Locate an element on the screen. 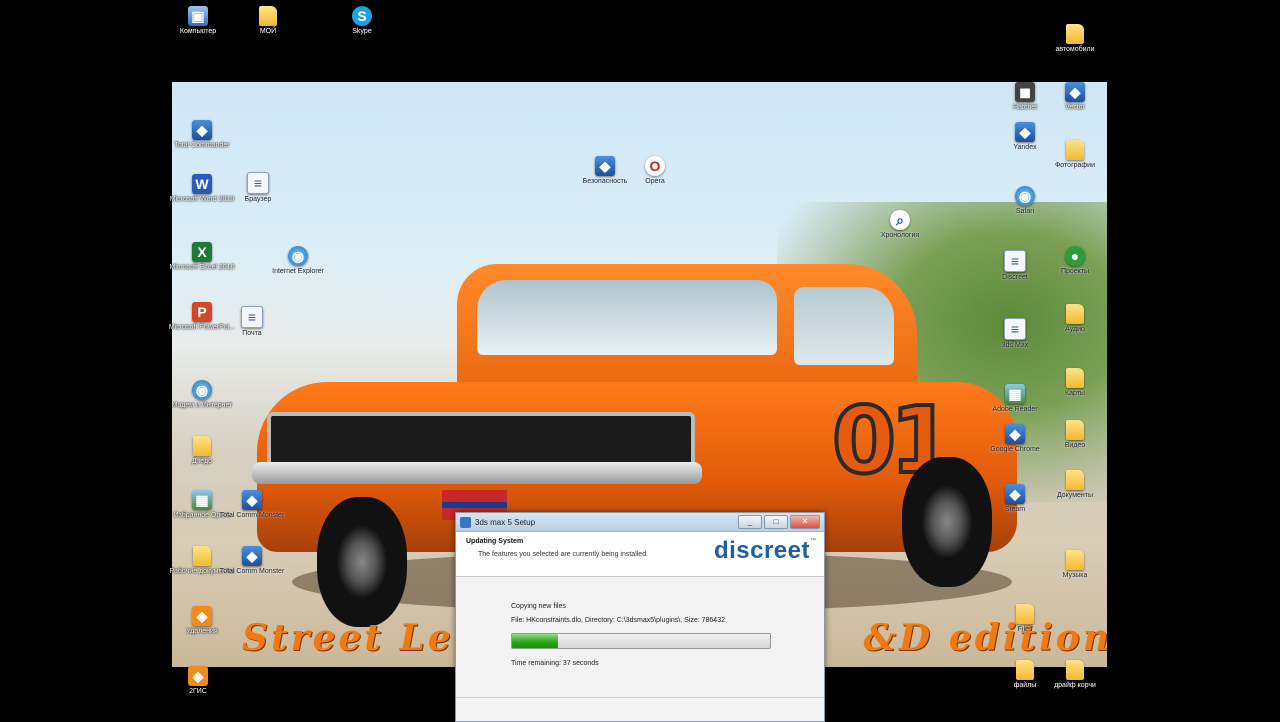 The image size is (1280, 722). desktop-shortcut: ◉ Internet Explorer is located at coordinates (298, 261).